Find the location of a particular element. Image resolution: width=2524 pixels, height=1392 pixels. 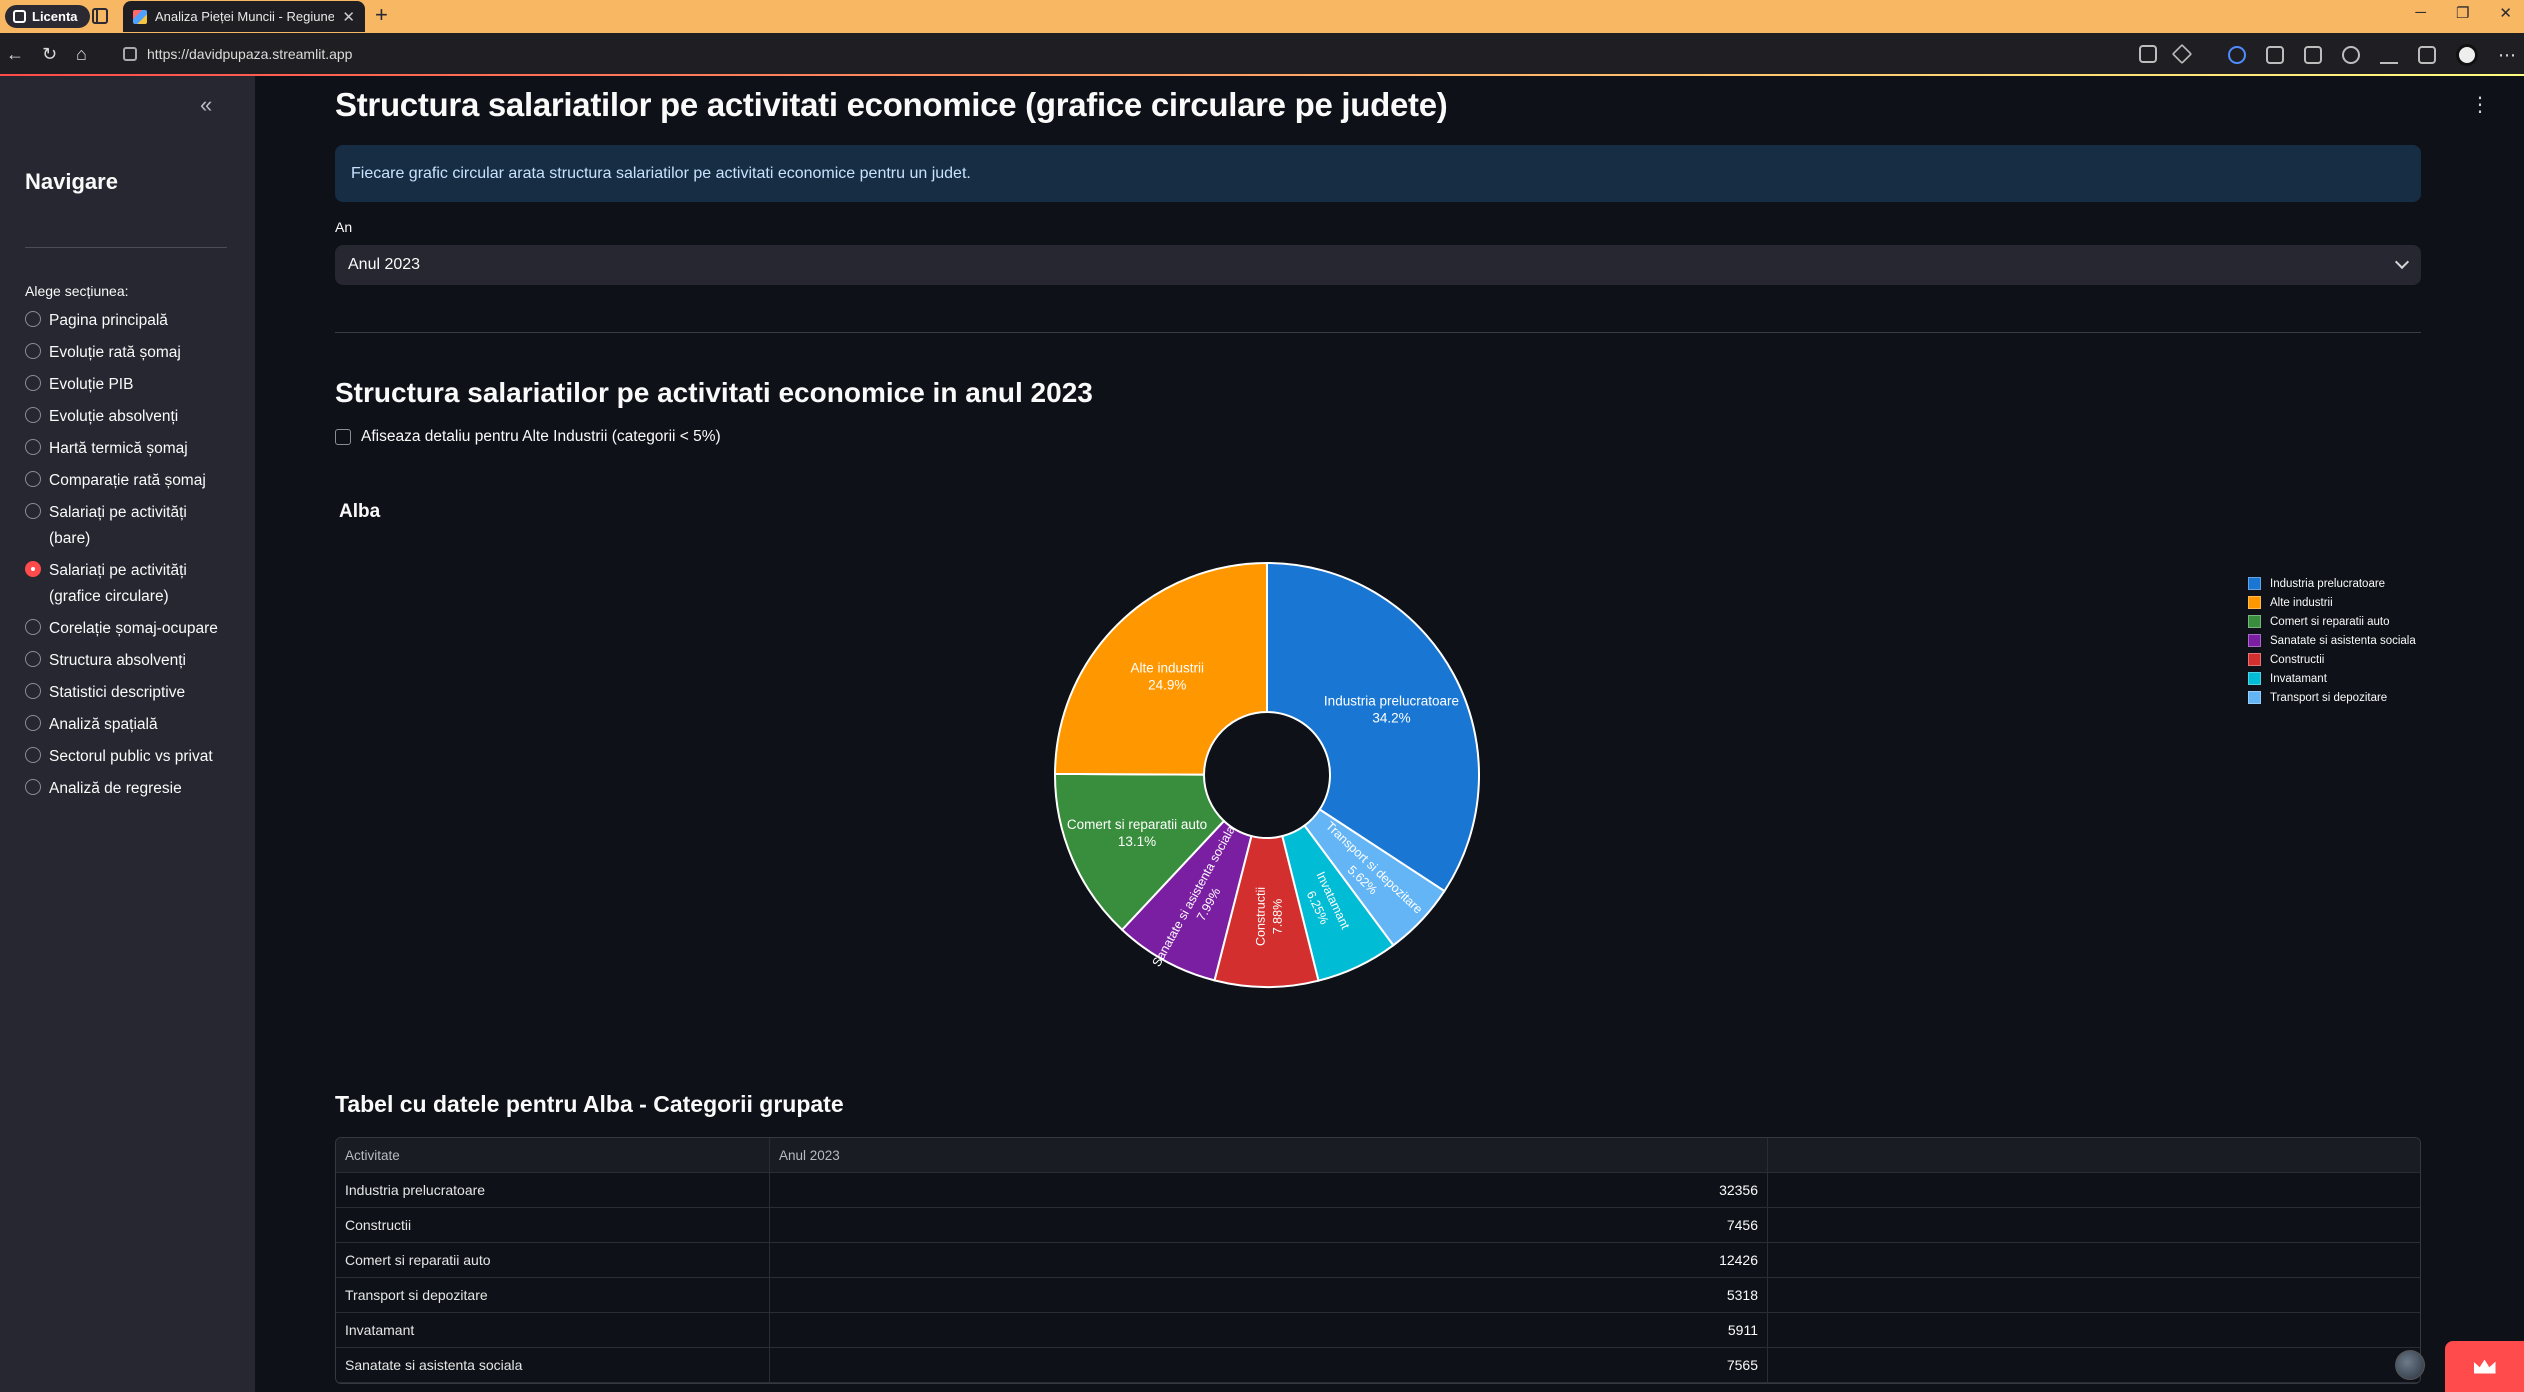

table-cell-activity: Constructii is located at coordinates (553, 1225).